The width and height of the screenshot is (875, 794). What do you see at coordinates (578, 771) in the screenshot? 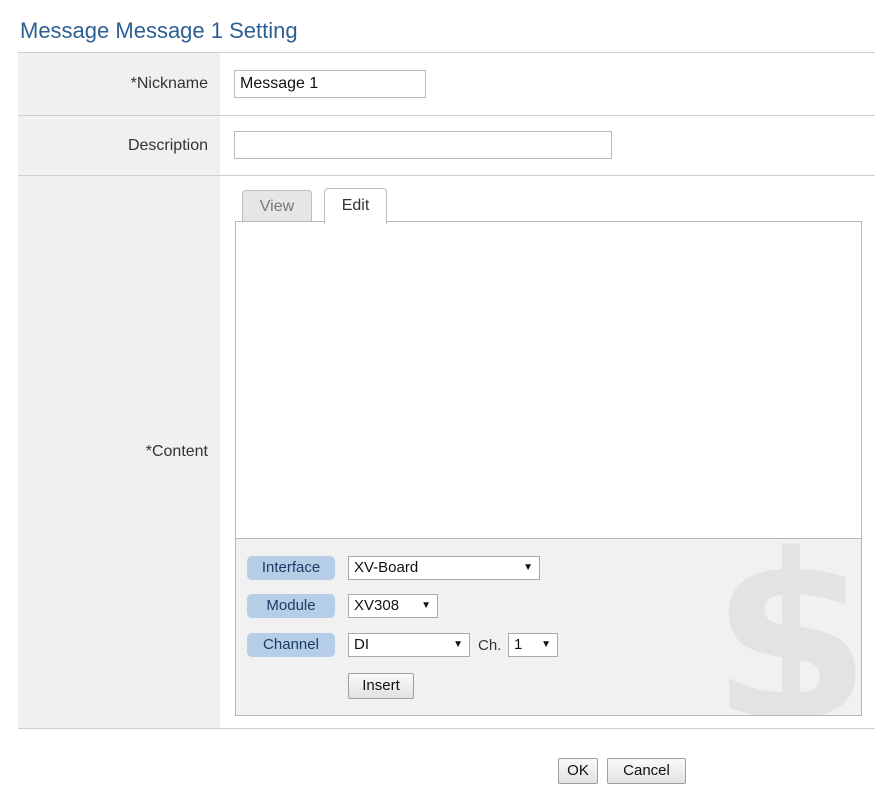
I see `ok-button: OK` at bounding box center [578, 771].